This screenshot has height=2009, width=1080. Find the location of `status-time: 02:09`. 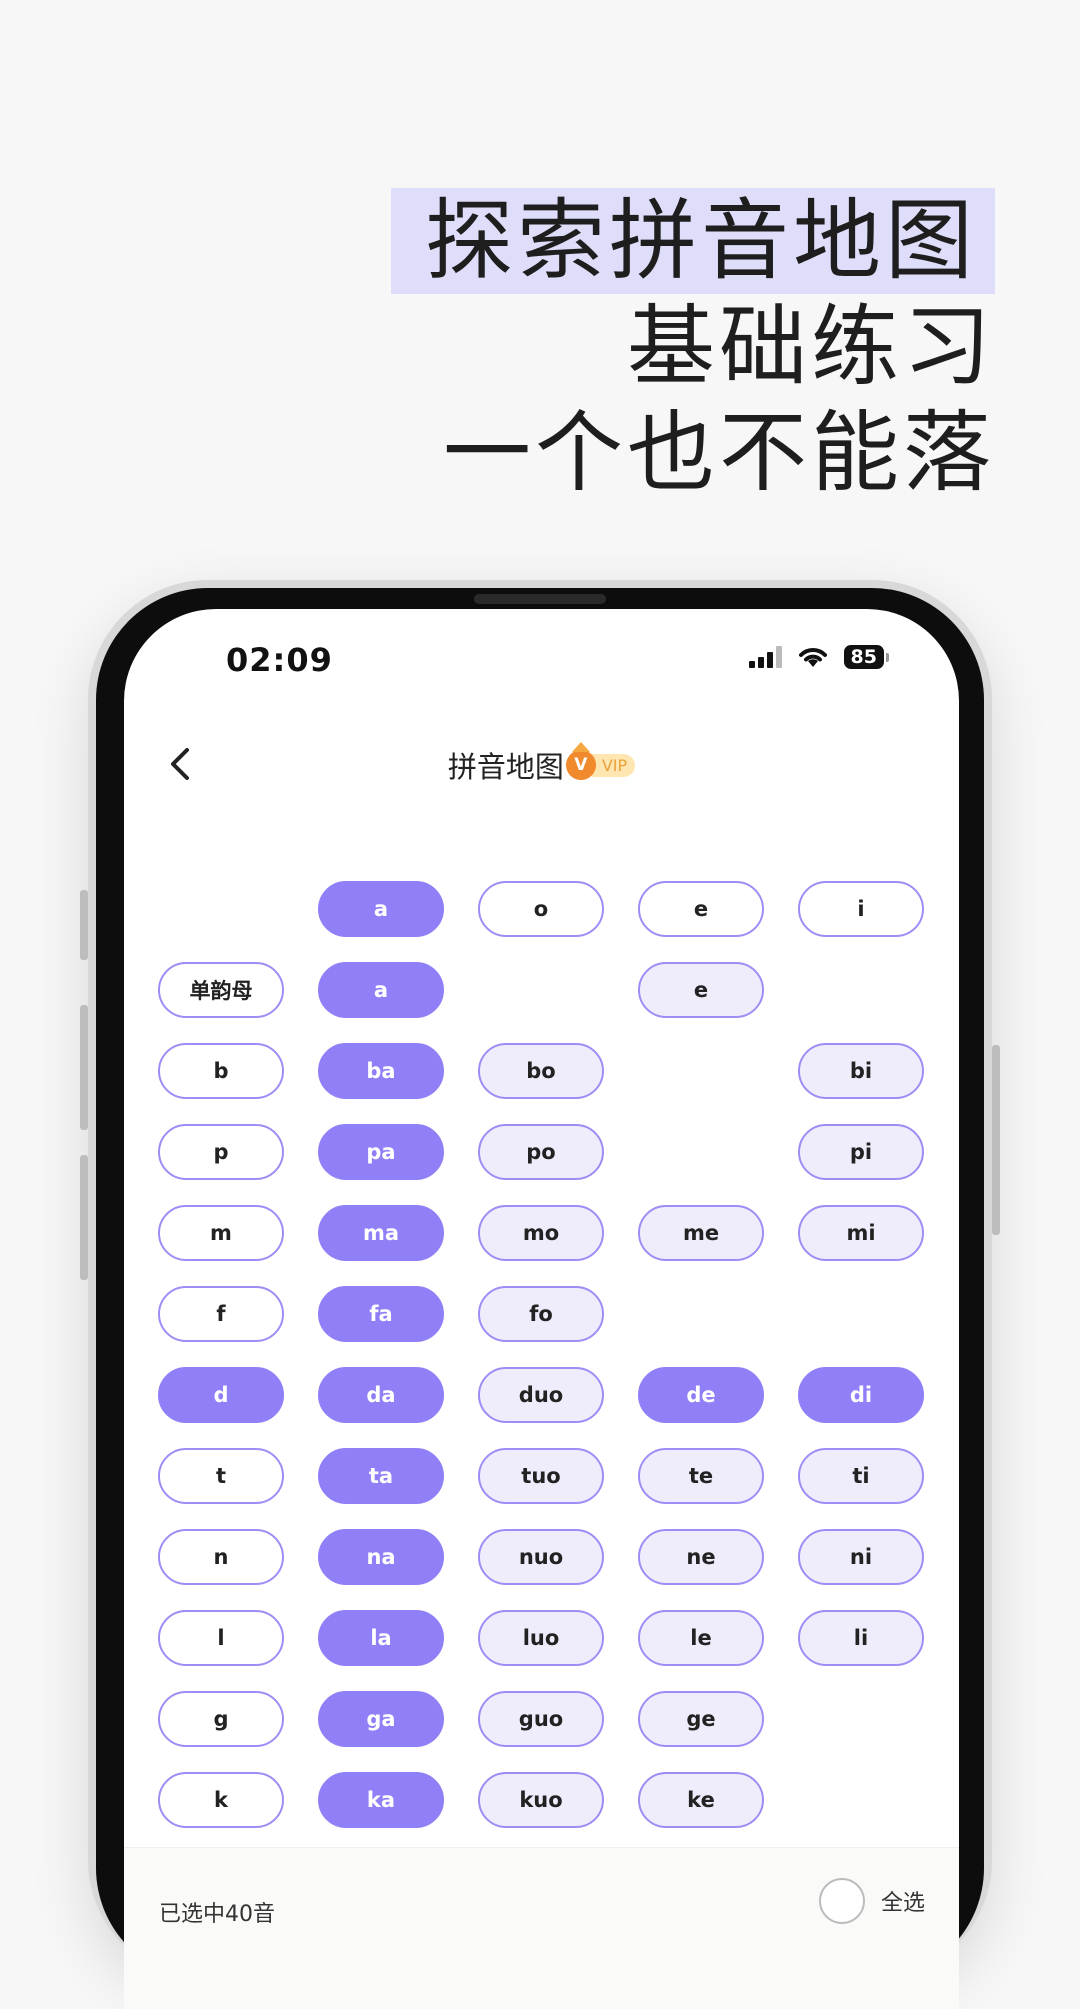

status-time: 02:09 is located at coordinates (279, 660).